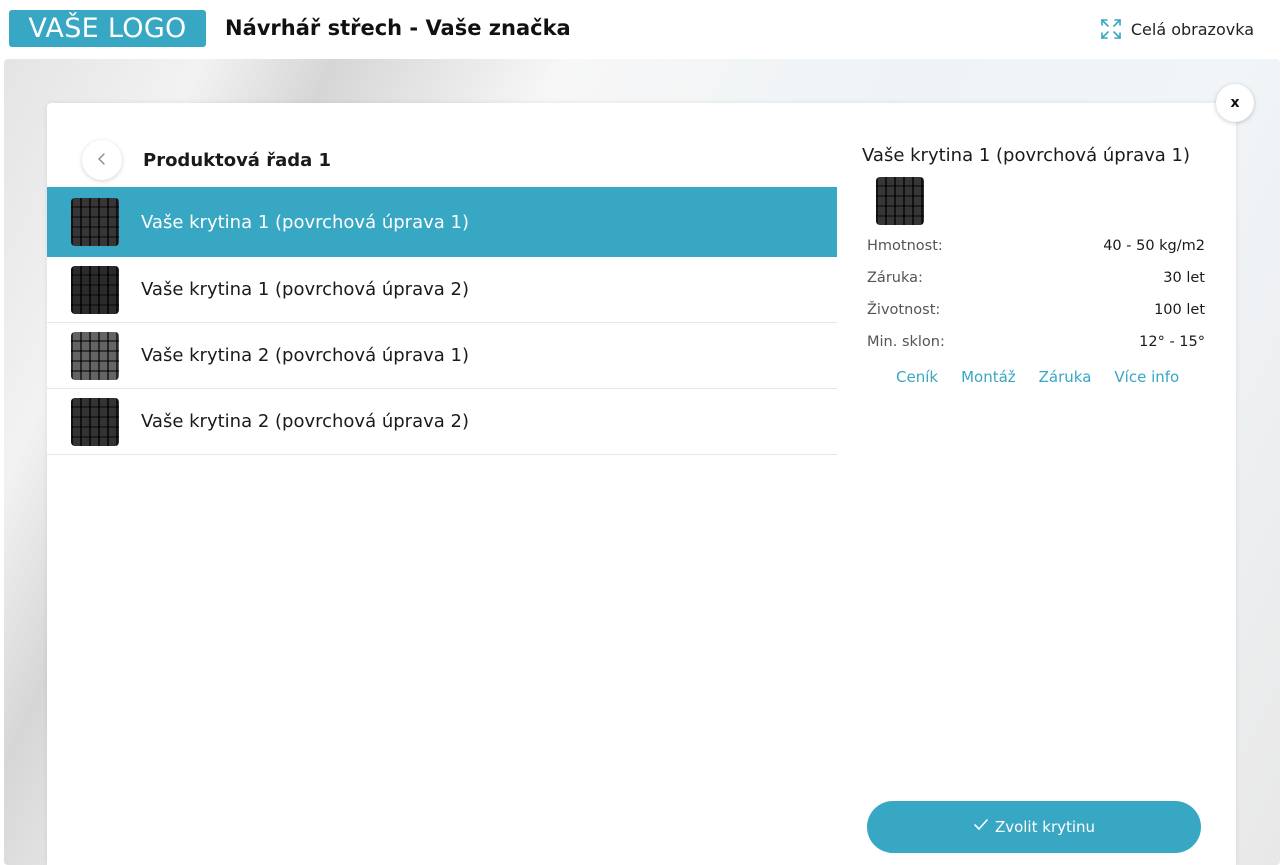 The width and height of the screenshot is (1288, 865). I want to click on product-list-item: Vaše krytina 2 (povrchová úprava 1), so click(442, 356).